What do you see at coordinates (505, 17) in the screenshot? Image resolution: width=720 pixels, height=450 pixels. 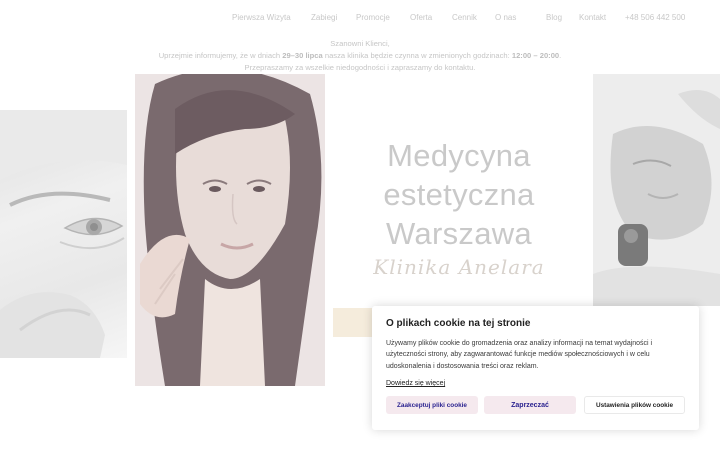 I see `nav-item-o-nas: O nas` at bounding box center [505, 17].